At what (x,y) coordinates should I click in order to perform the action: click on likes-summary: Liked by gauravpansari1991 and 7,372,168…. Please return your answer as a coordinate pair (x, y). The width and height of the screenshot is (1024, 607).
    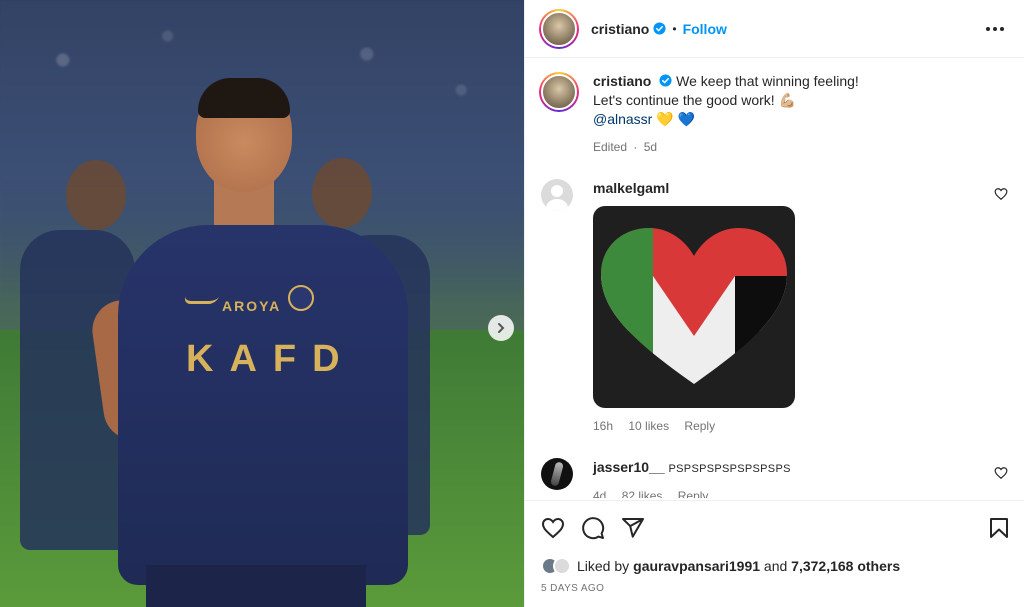
    Looking at the image, I should click on (776, 566).